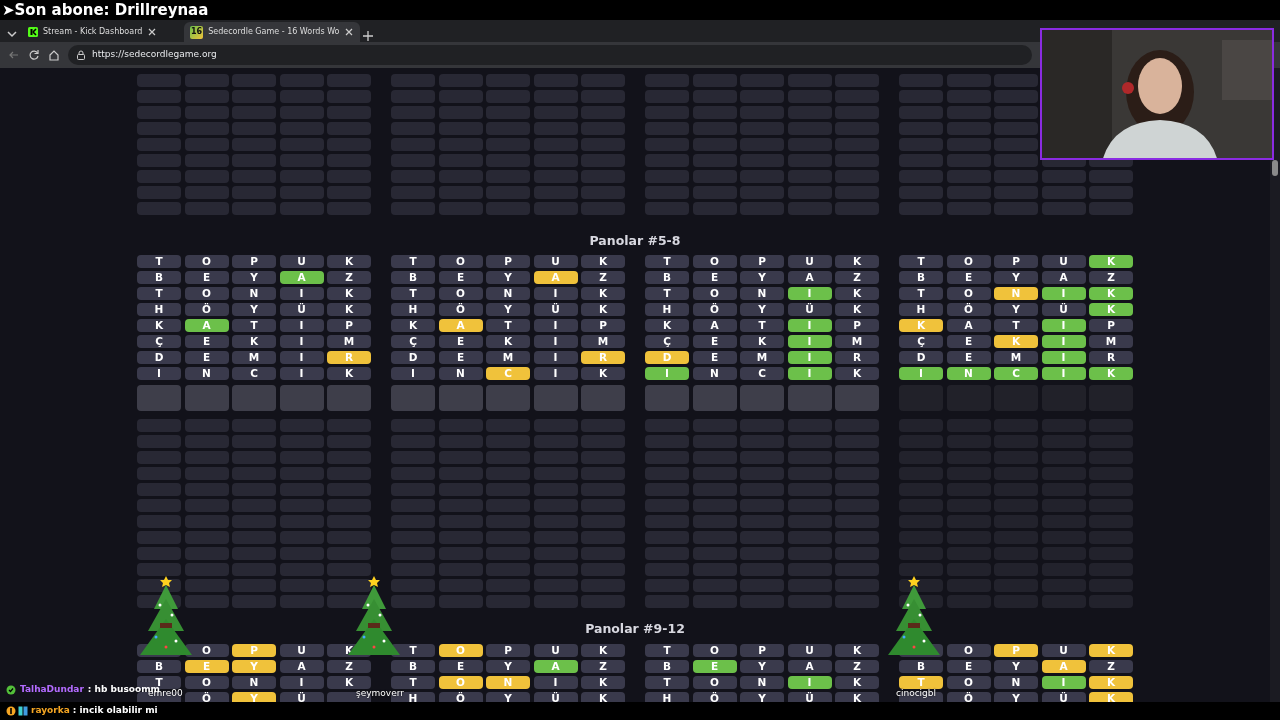 This screenshot has width=1280, height=720. I want to click on letter-tile: R, so click(349, 357).